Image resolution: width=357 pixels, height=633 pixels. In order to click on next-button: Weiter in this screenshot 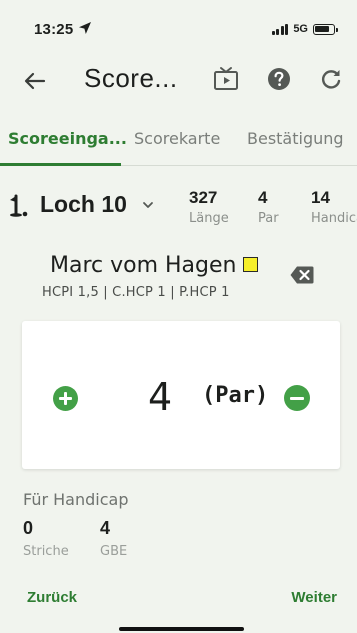, I will do `click(314, 597)`.